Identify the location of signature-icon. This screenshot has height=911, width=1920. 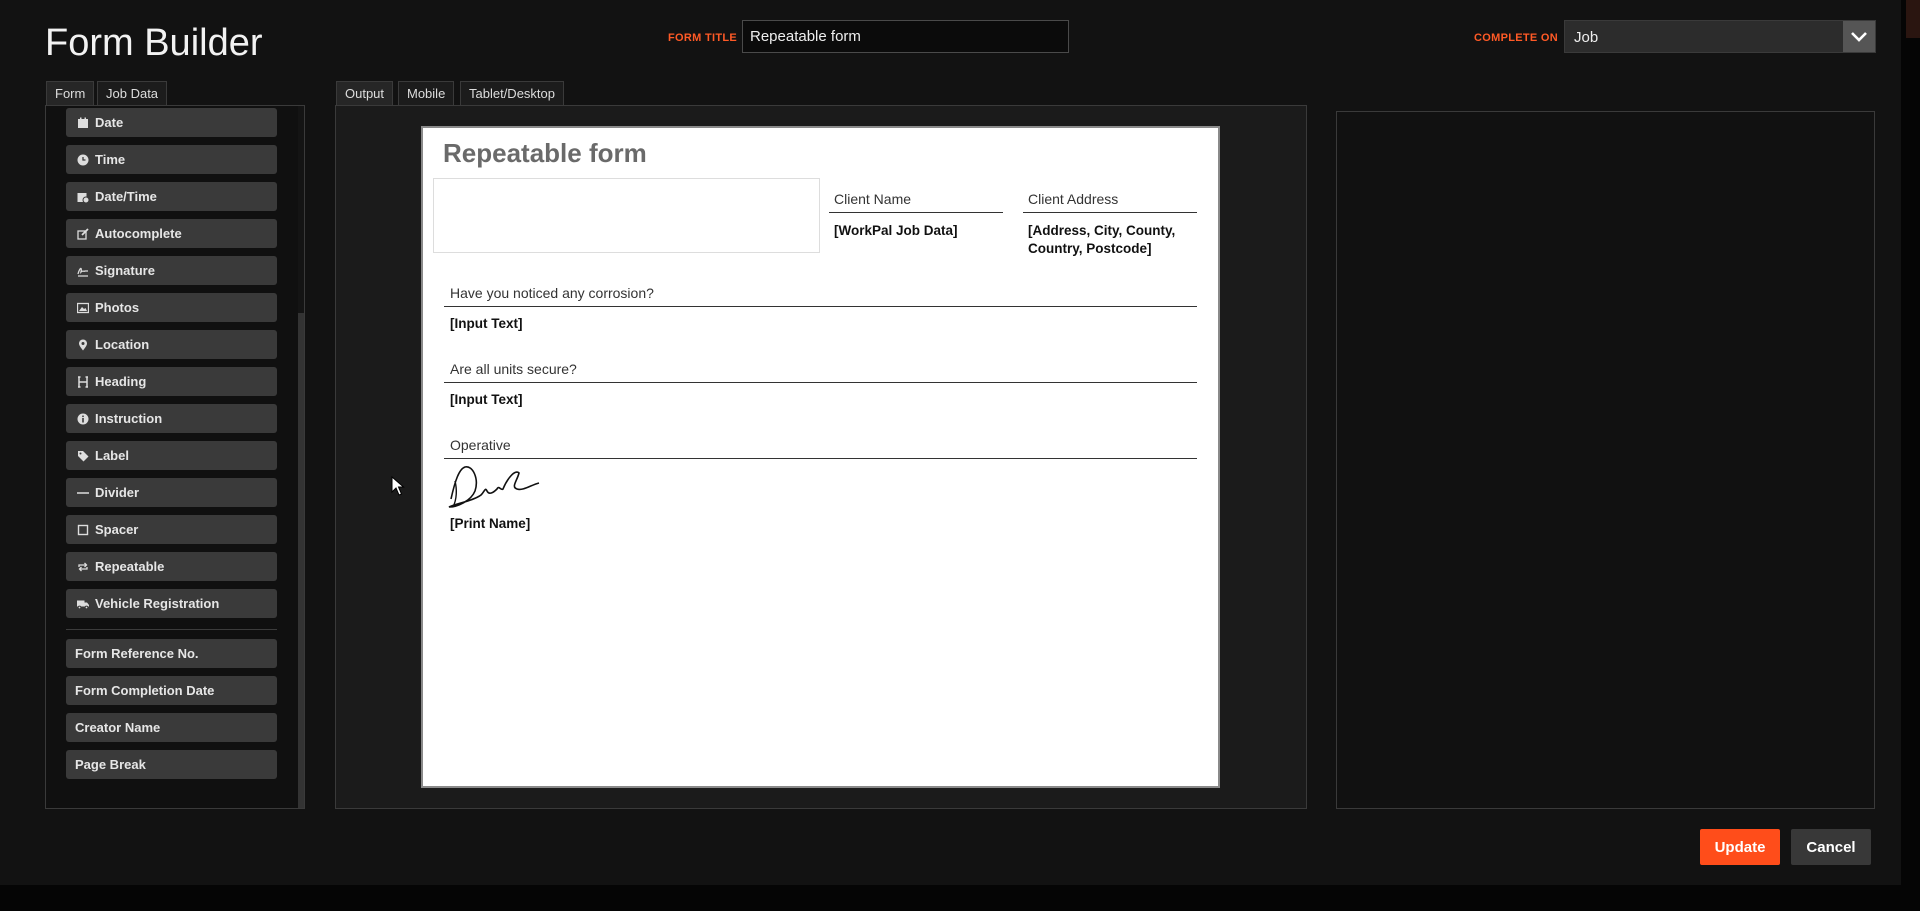
(83, 271).